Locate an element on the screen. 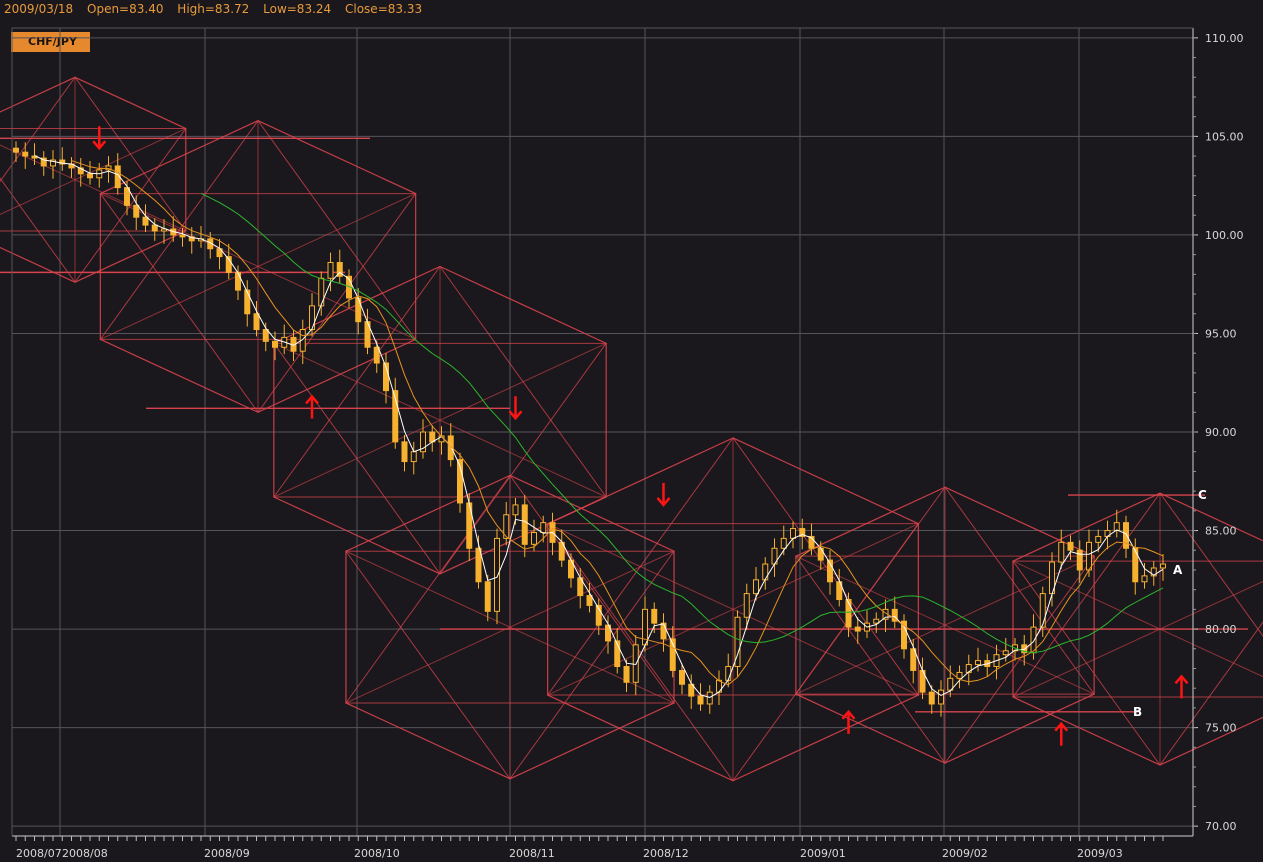 The height and width of the screenshot is (862, 1263). y-tick-label: 95.00 is located at coordinates (1221, 333).